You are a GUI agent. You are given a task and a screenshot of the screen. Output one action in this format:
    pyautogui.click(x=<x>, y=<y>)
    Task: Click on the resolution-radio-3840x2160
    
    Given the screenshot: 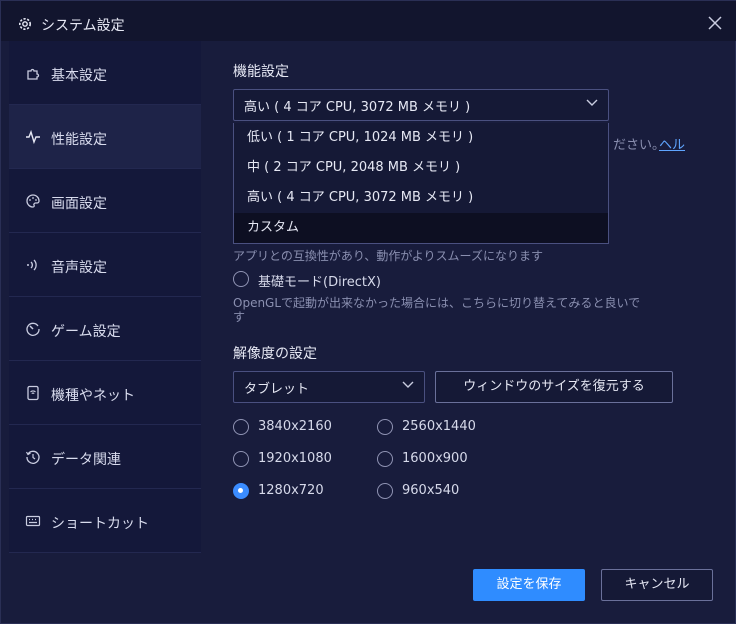 What is the action you would take?
    pyautogui.click(x=241, y=427)
    